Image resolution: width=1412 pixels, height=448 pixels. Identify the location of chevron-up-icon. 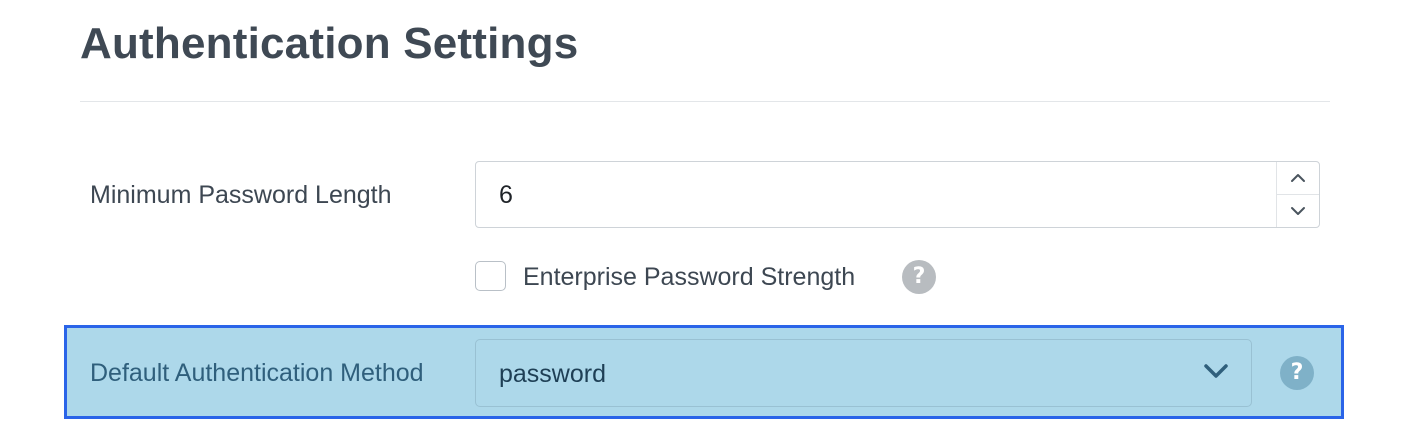
(1298, 178).